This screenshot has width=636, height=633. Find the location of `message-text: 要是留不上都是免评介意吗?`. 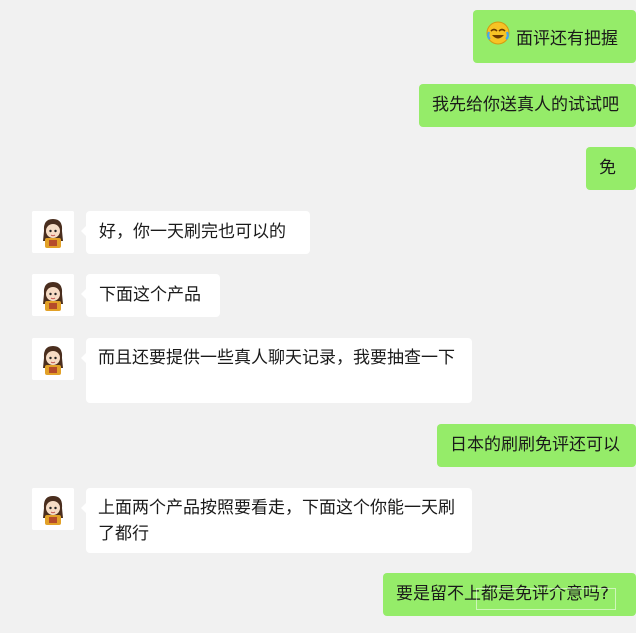

message-text: 要是留不上都是免评介意吗? is located at coordinates (503, 594).